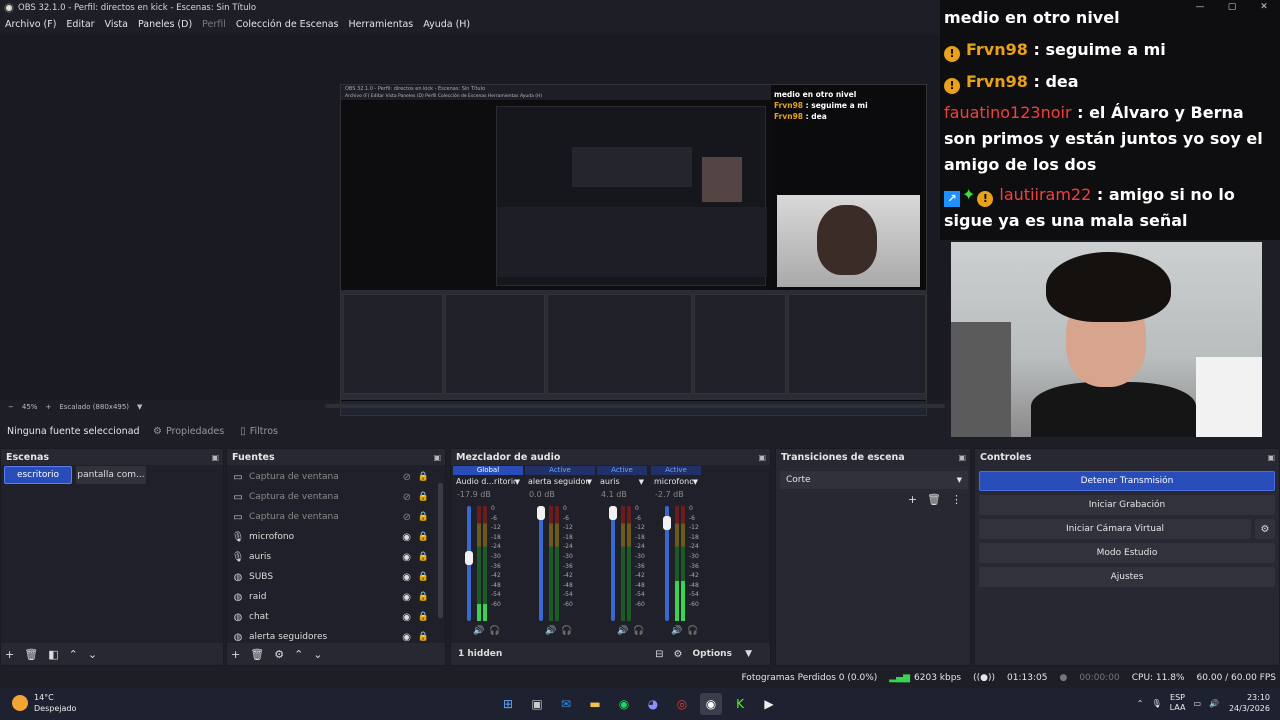  What do you see at coordinates (139, 407) in the screenshot?
I see `chevron-down-icon: ▼` at bounding box center [139, 407].